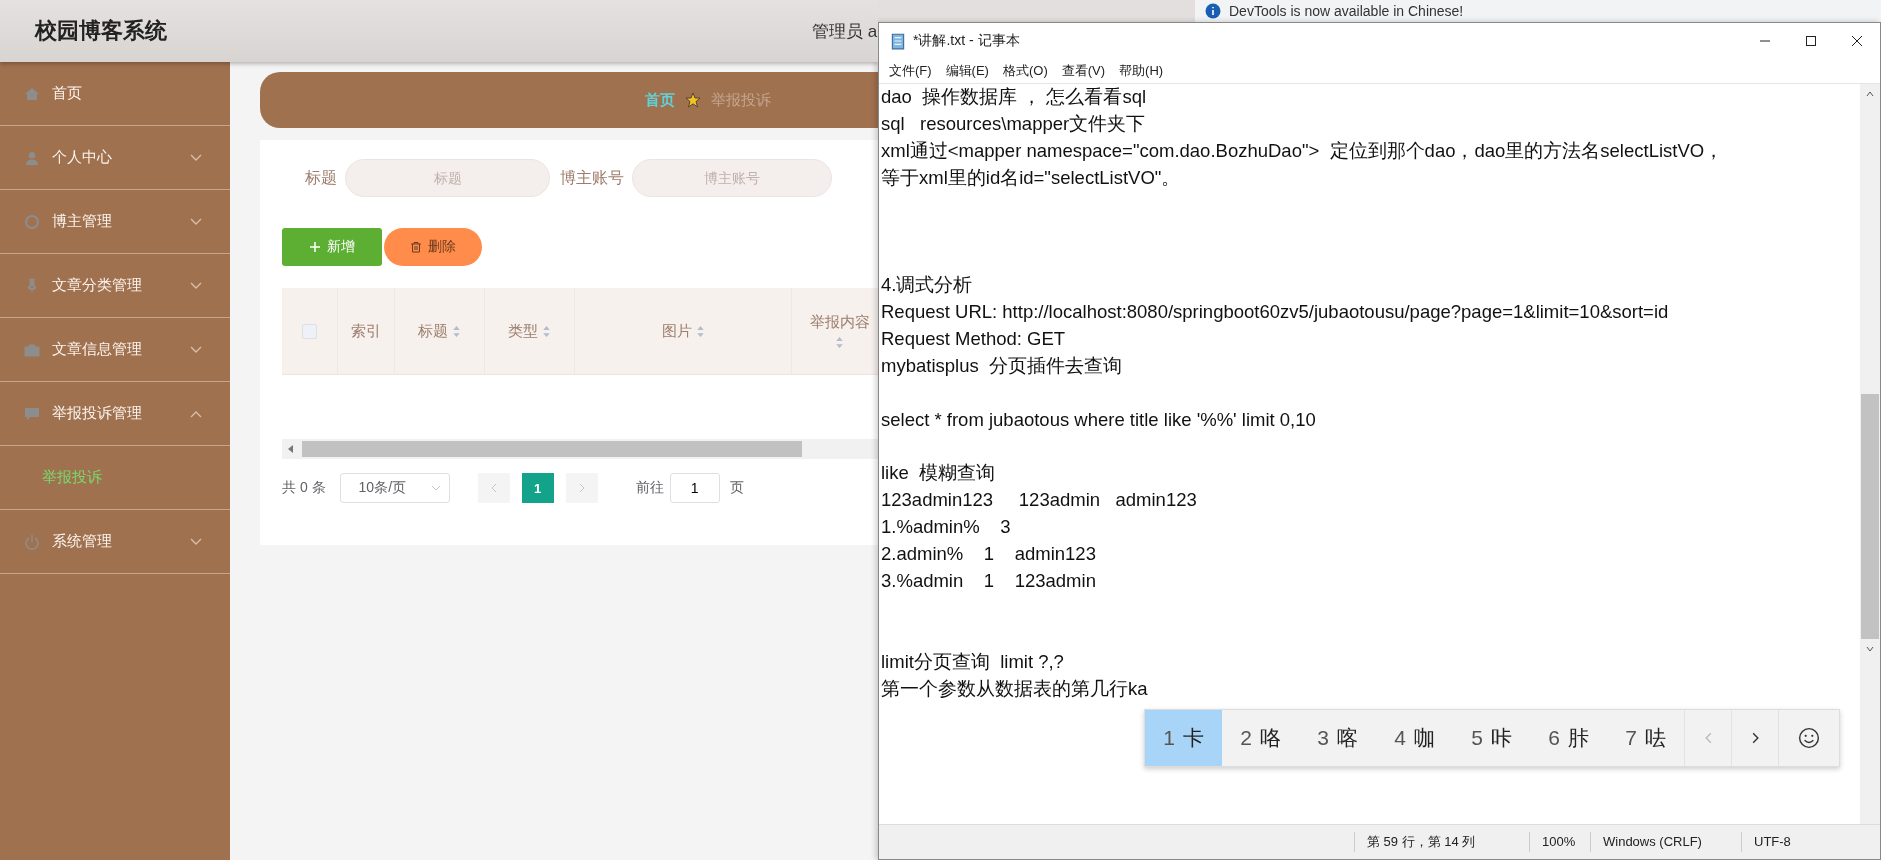 Image resolution: width=1881 pixels, height=860 pixels. I want to click on text-line: sql resources\mapper文件夹下, so click(1013, 123).